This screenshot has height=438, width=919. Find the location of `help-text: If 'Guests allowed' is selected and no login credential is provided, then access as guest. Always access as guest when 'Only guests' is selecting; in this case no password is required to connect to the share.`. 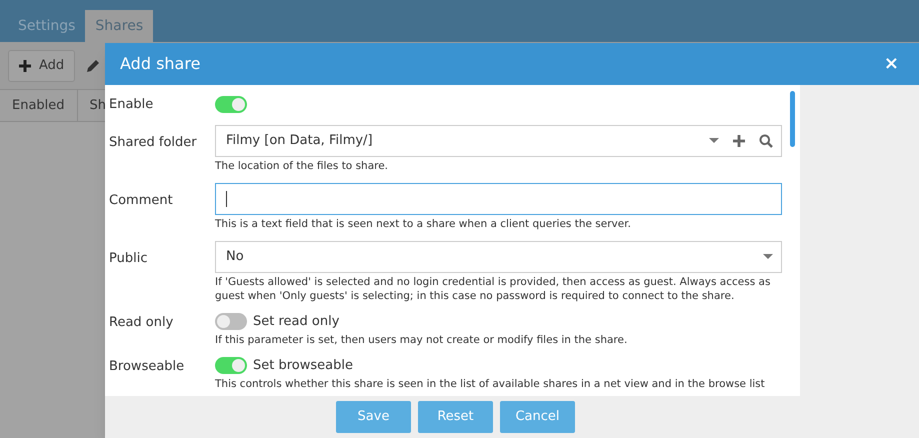

help-text: If 'Guests allowed' is selected and no login credential is provided, then access as guest. Always access as guest when 'Only guests' is selecting; in this case no password is required to connect to the share. is located at coordinates (493, 288).